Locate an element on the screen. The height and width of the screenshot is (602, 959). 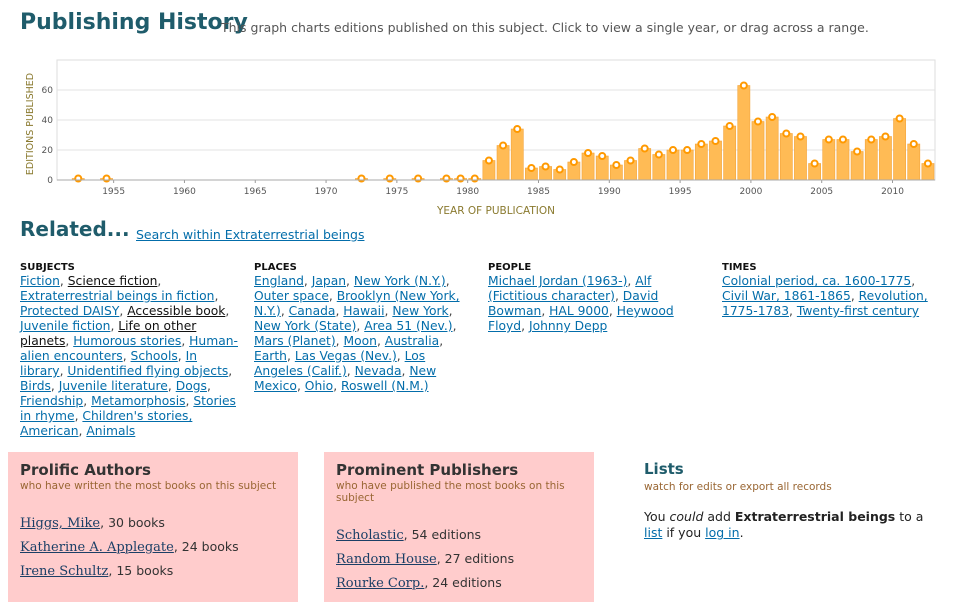
place-link: Outer space is located at coordinates (291, 296).